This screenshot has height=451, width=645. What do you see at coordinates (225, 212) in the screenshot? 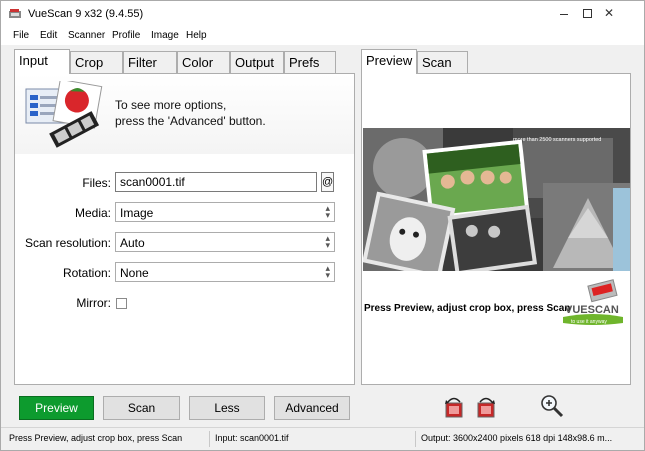
I see `media-select: Image ▴ ▾` at bounding box center [225, 212].